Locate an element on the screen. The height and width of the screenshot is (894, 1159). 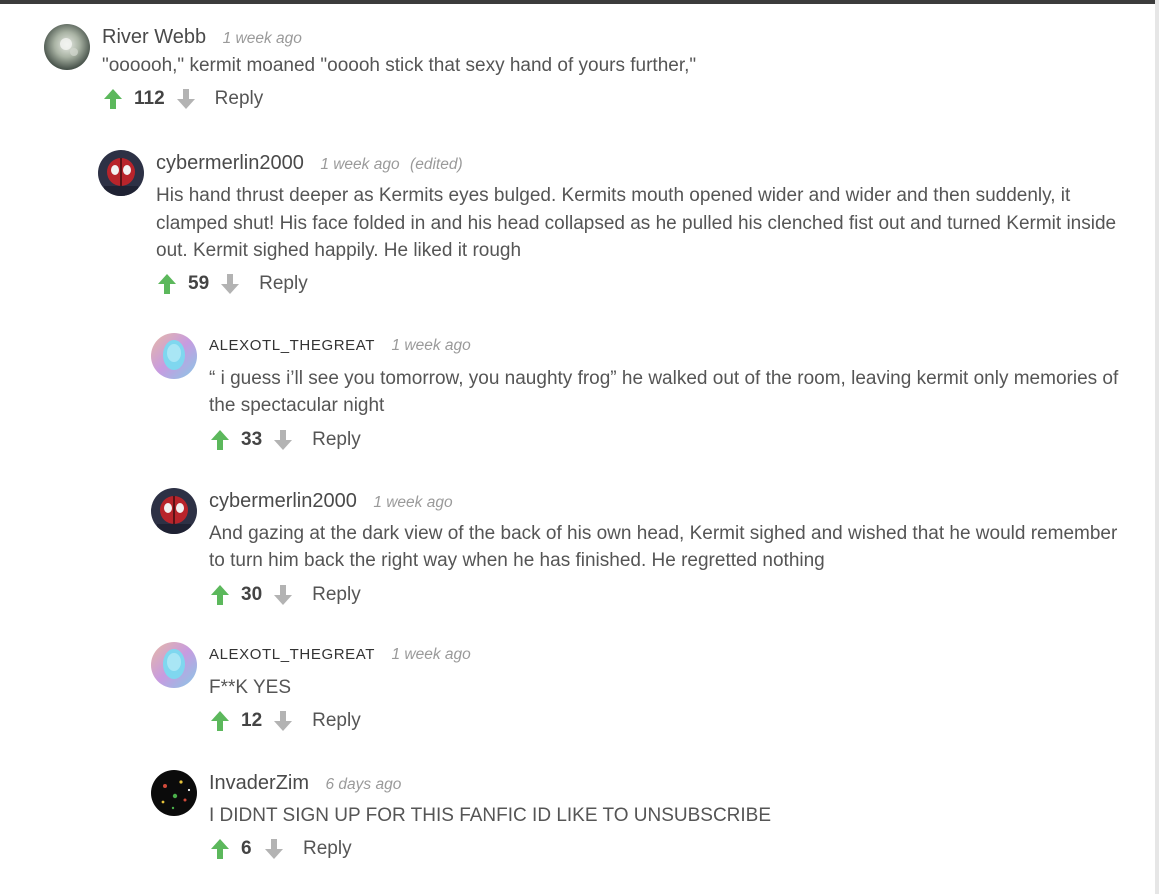
vote-score: 112 is located at coordinates (149, 98).